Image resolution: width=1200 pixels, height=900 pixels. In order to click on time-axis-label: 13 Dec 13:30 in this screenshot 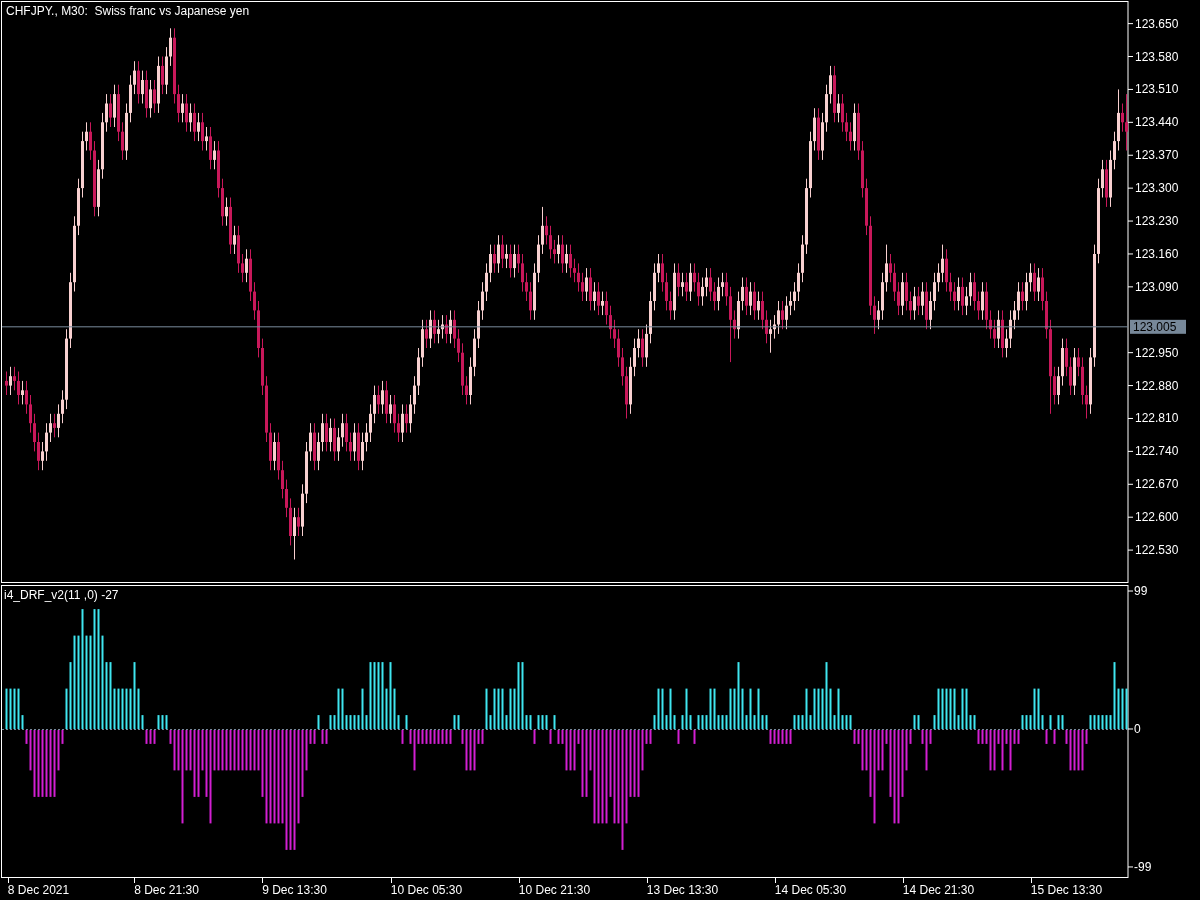, I will do `click(682, 890)`.